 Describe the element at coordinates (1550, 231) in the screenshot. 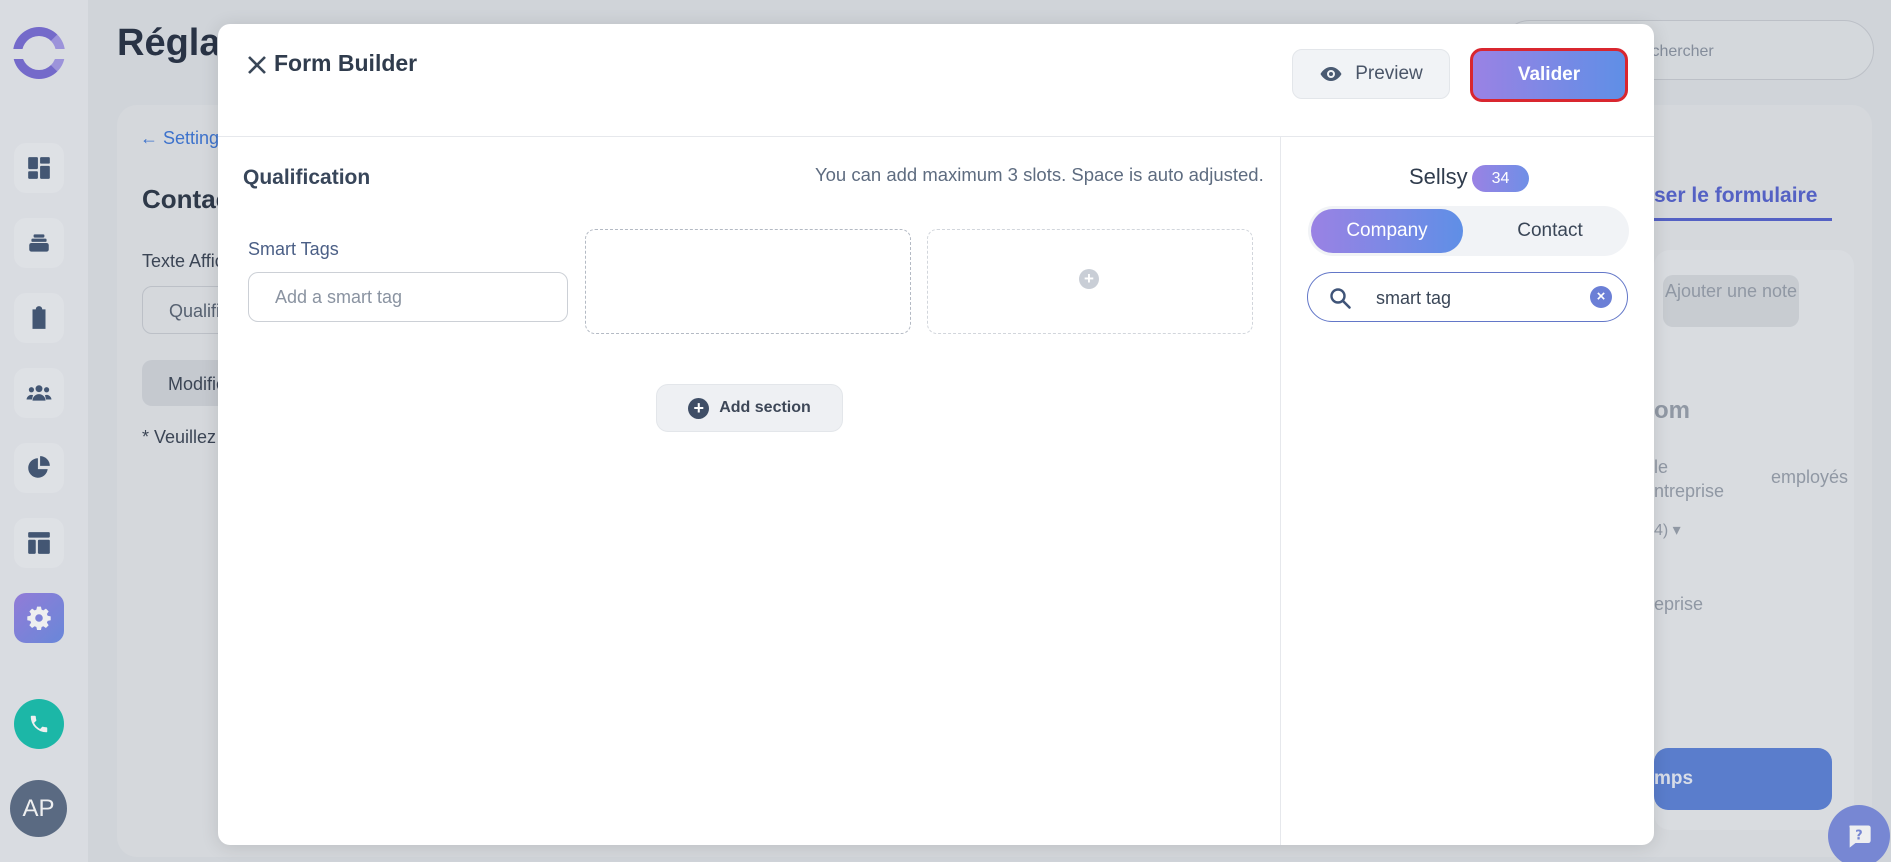

I see `toggle-contact: Contact` at that location.